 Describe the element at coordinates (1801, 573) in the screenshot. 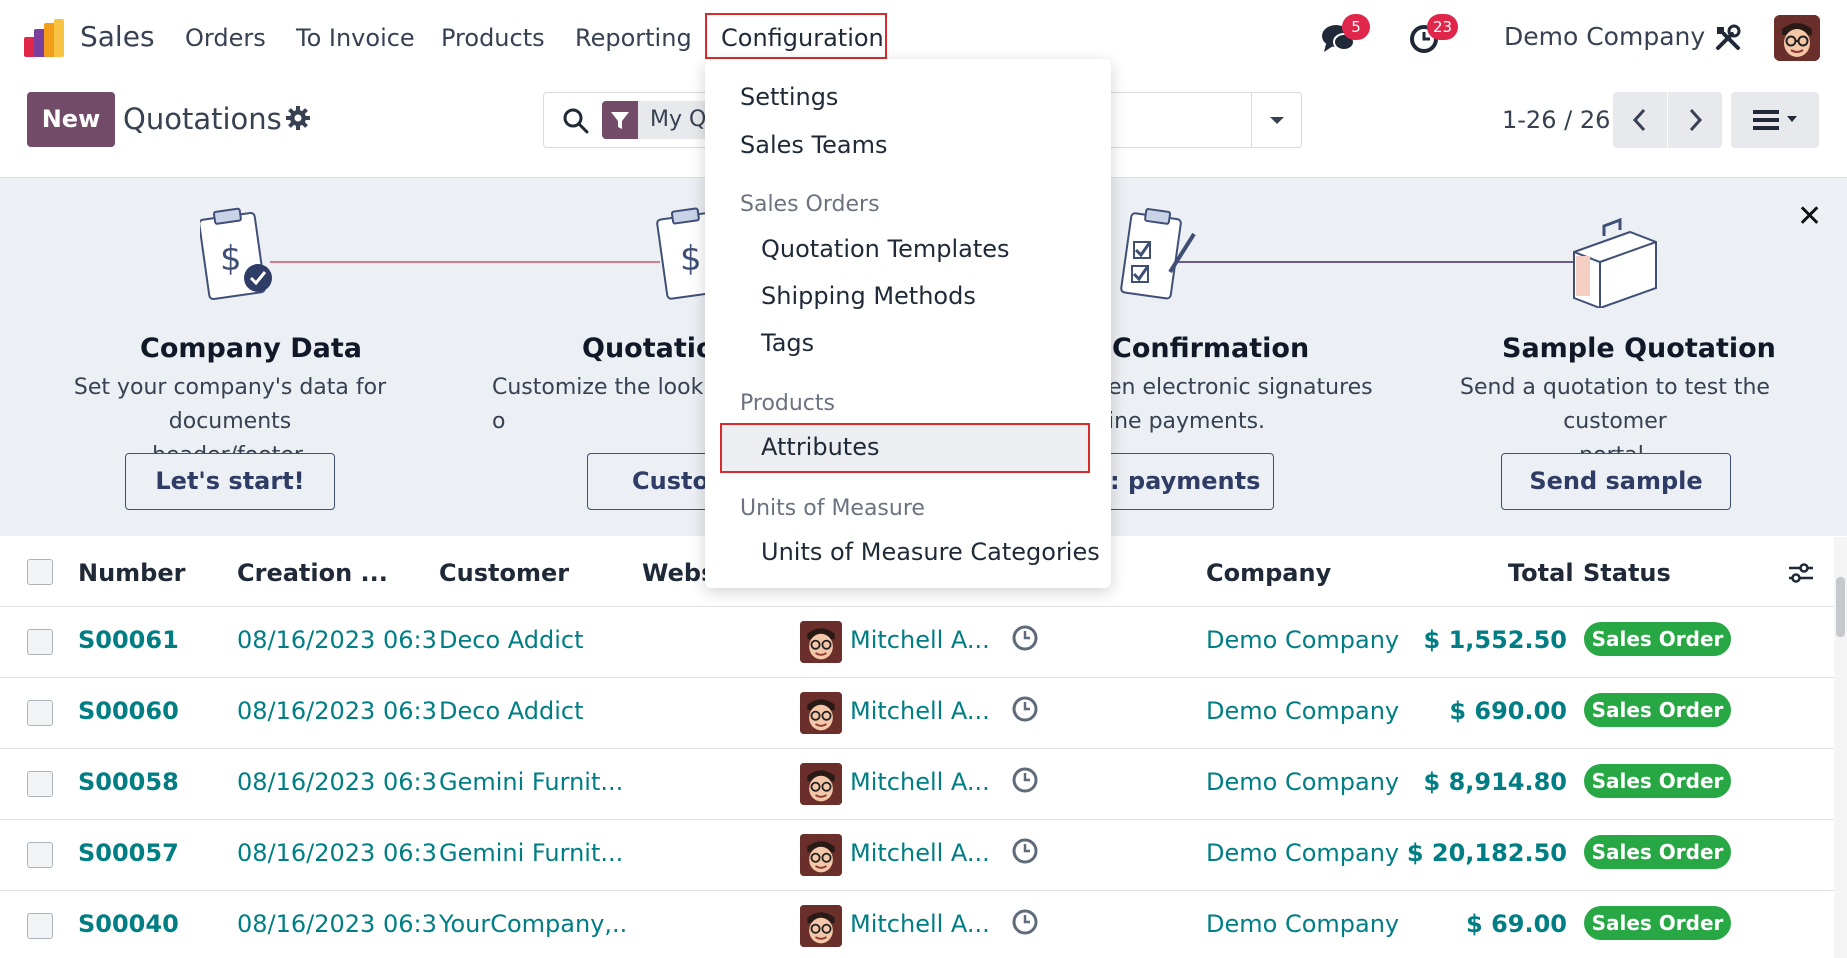

I see `optional-columns-icon` at that location.